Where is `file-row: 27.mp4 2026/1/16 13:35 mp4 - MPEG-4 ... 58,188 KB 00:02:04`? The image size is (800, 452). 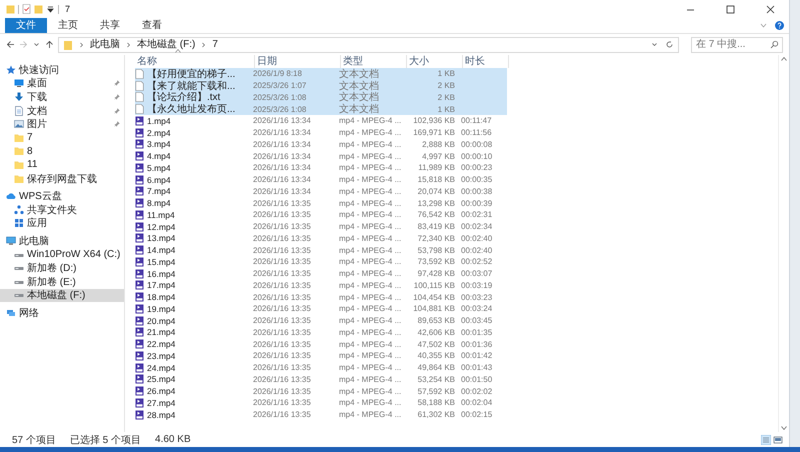
file-row: 27.mp4 2026/1/16 13:35 mp4 - MPEG-4 ... 58,188 KB 00:02:04 is located at coordinates (321, 403).